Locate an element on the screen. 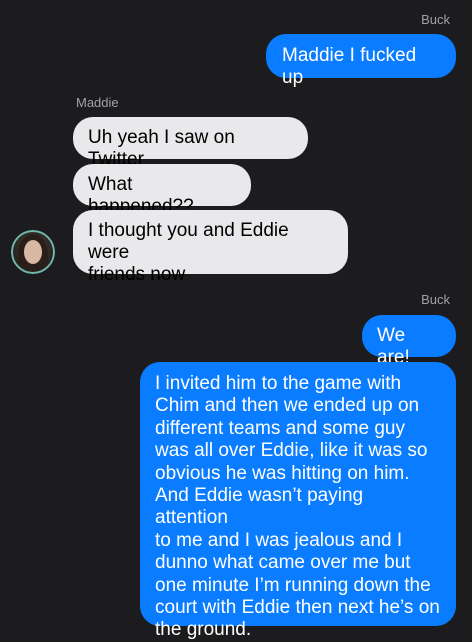 The height and width of the screenshot is (642, 472). avatar-ring is located at coordinates (33, 252).